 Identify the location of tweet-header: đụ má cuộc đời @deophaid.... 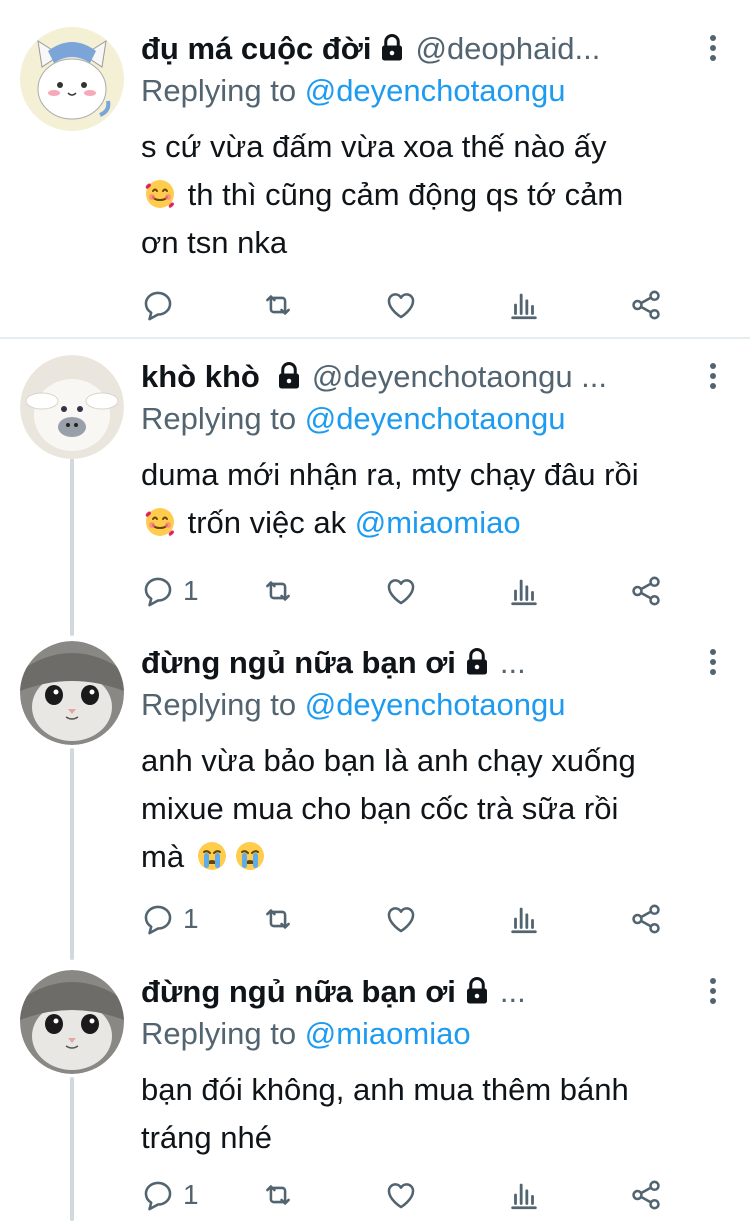
(415, 49).